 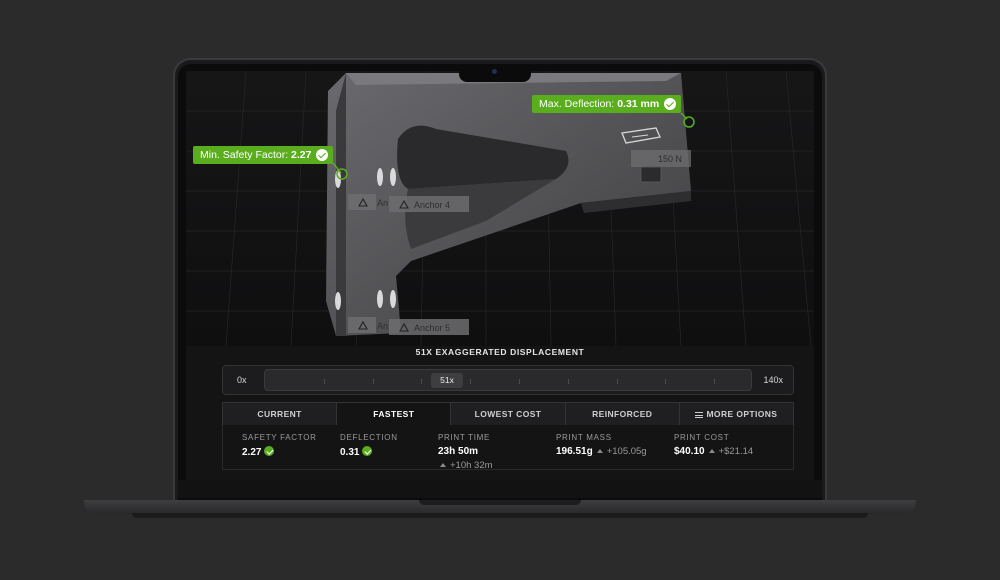 I want to click on stat-label: PRINT MASS, so click(x=584, y=437).